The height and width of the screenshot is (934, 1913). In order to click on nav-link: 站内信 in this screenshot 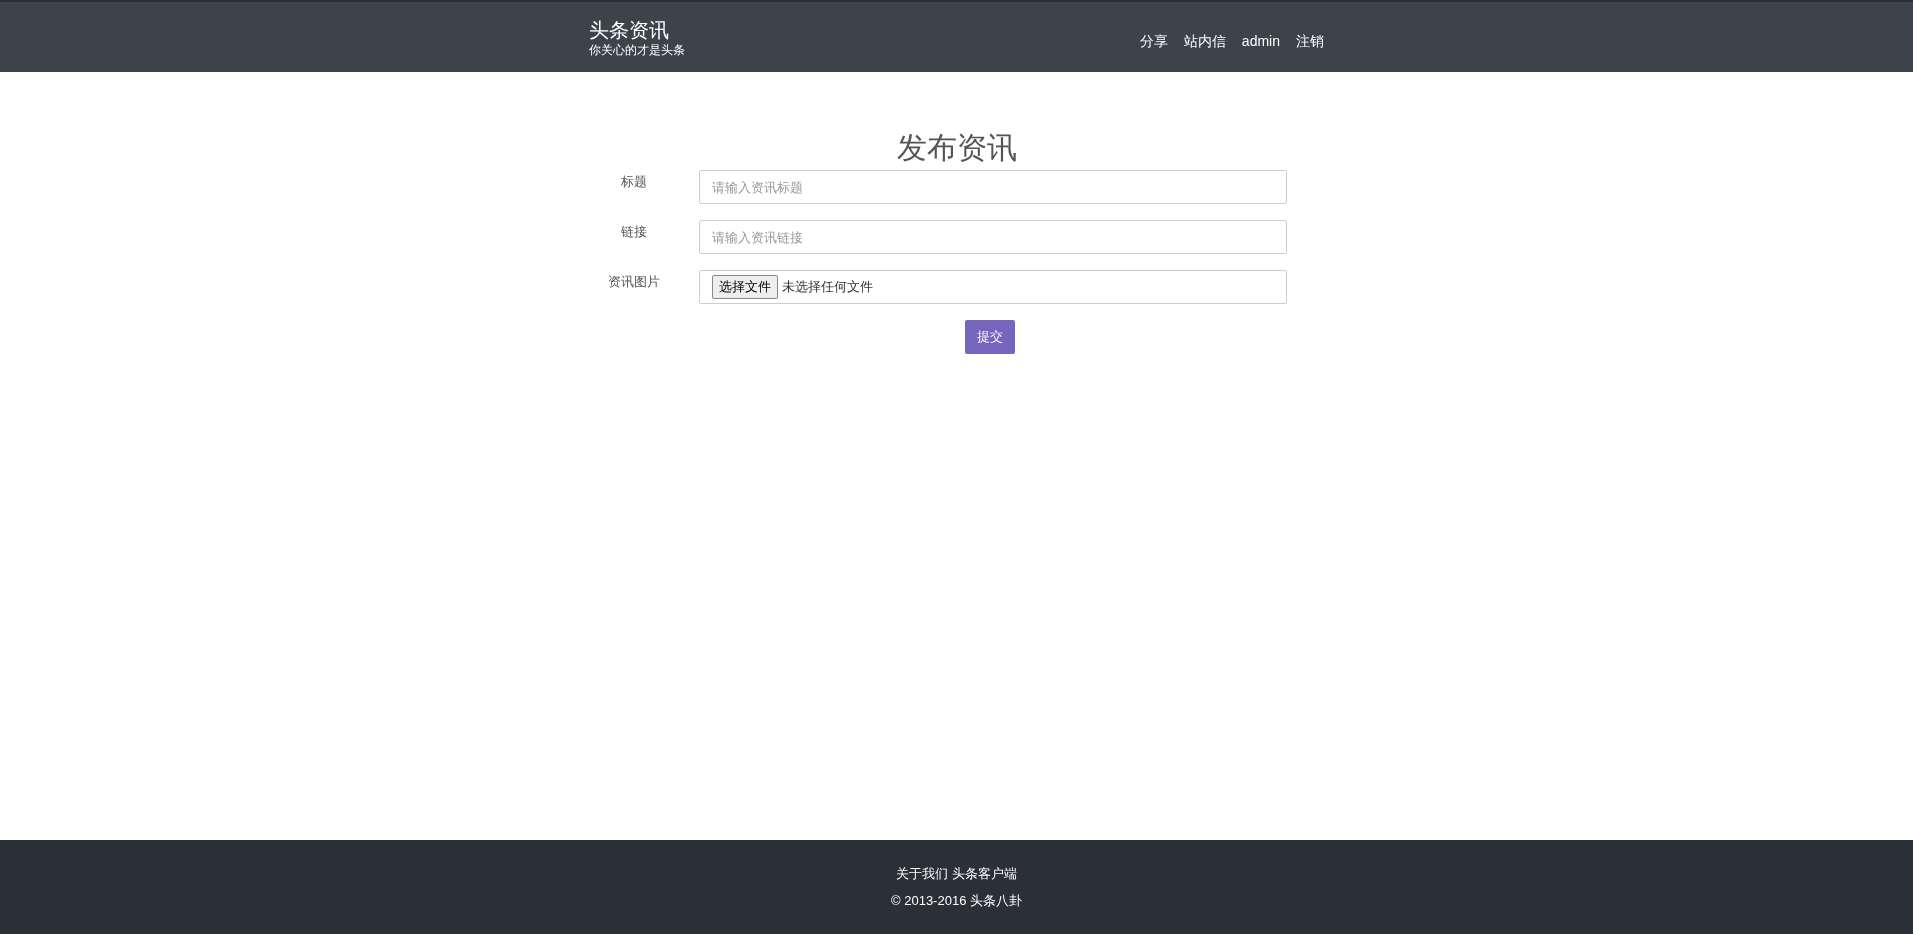, I will do `click(1204, 41)`.